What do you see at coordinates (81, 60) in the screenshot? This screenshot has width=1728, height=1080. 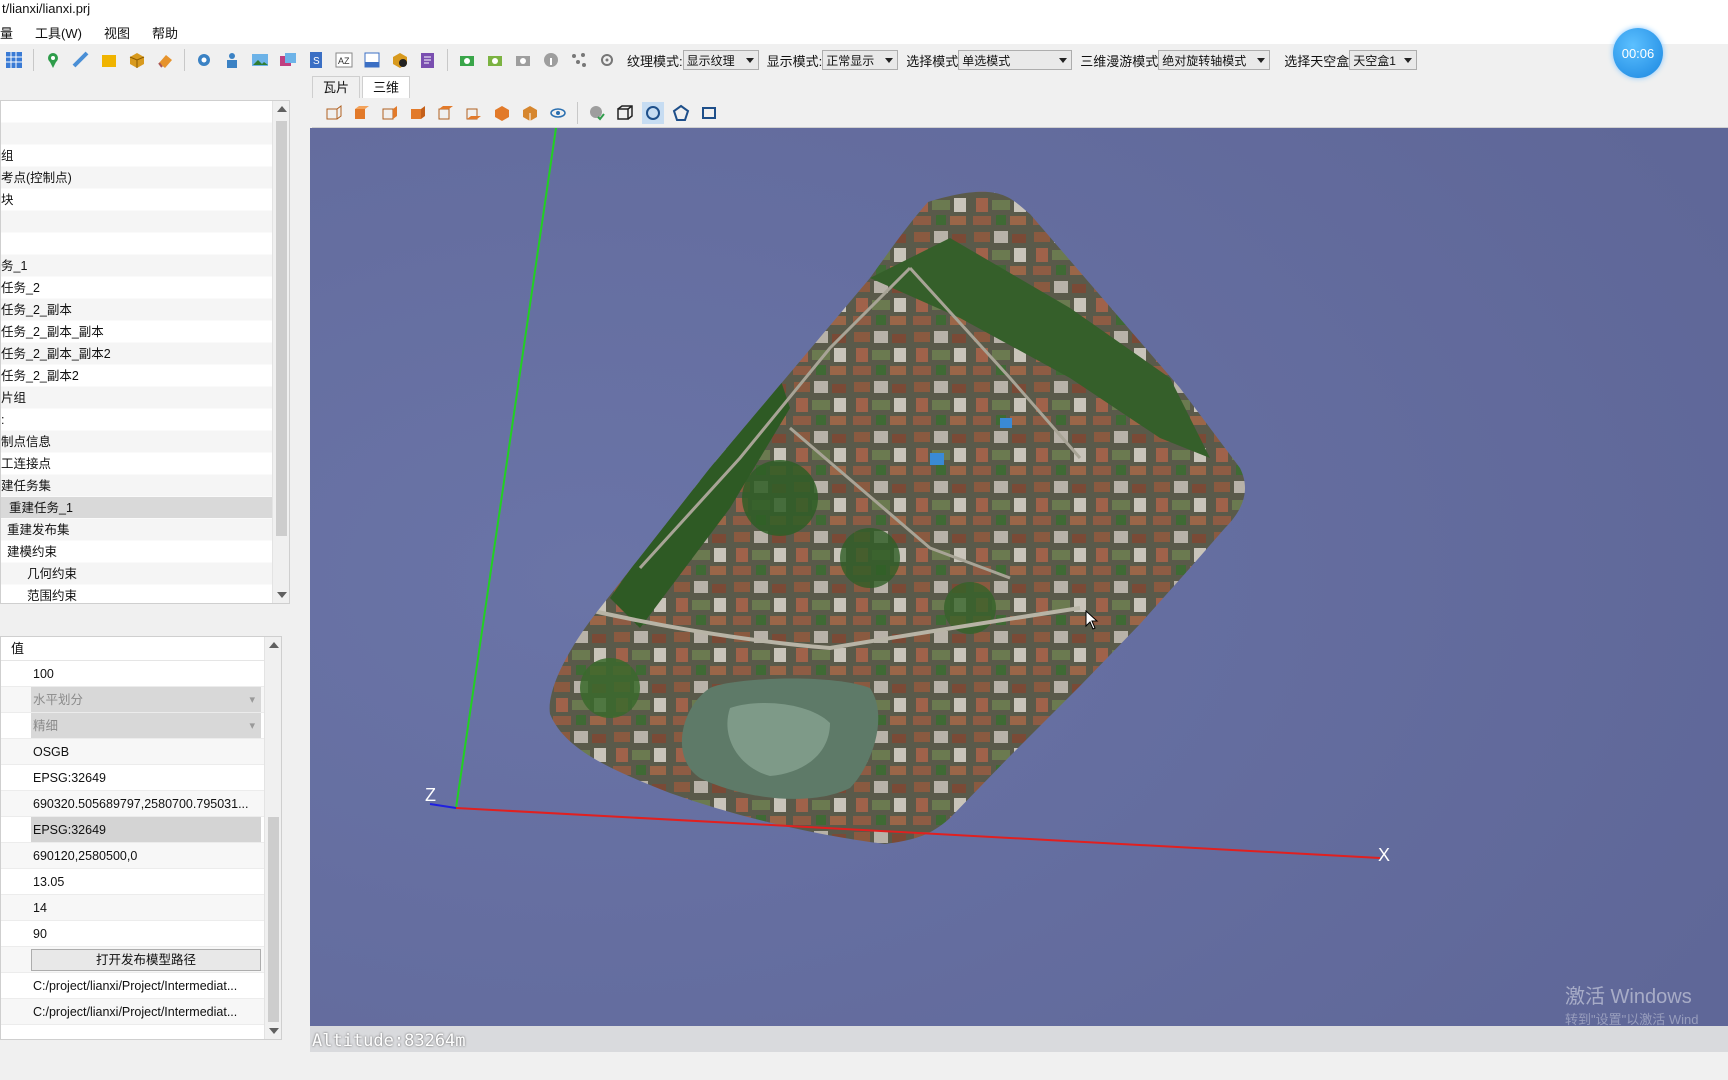 I see `ruler-icon` at bounding box center [81, 60].